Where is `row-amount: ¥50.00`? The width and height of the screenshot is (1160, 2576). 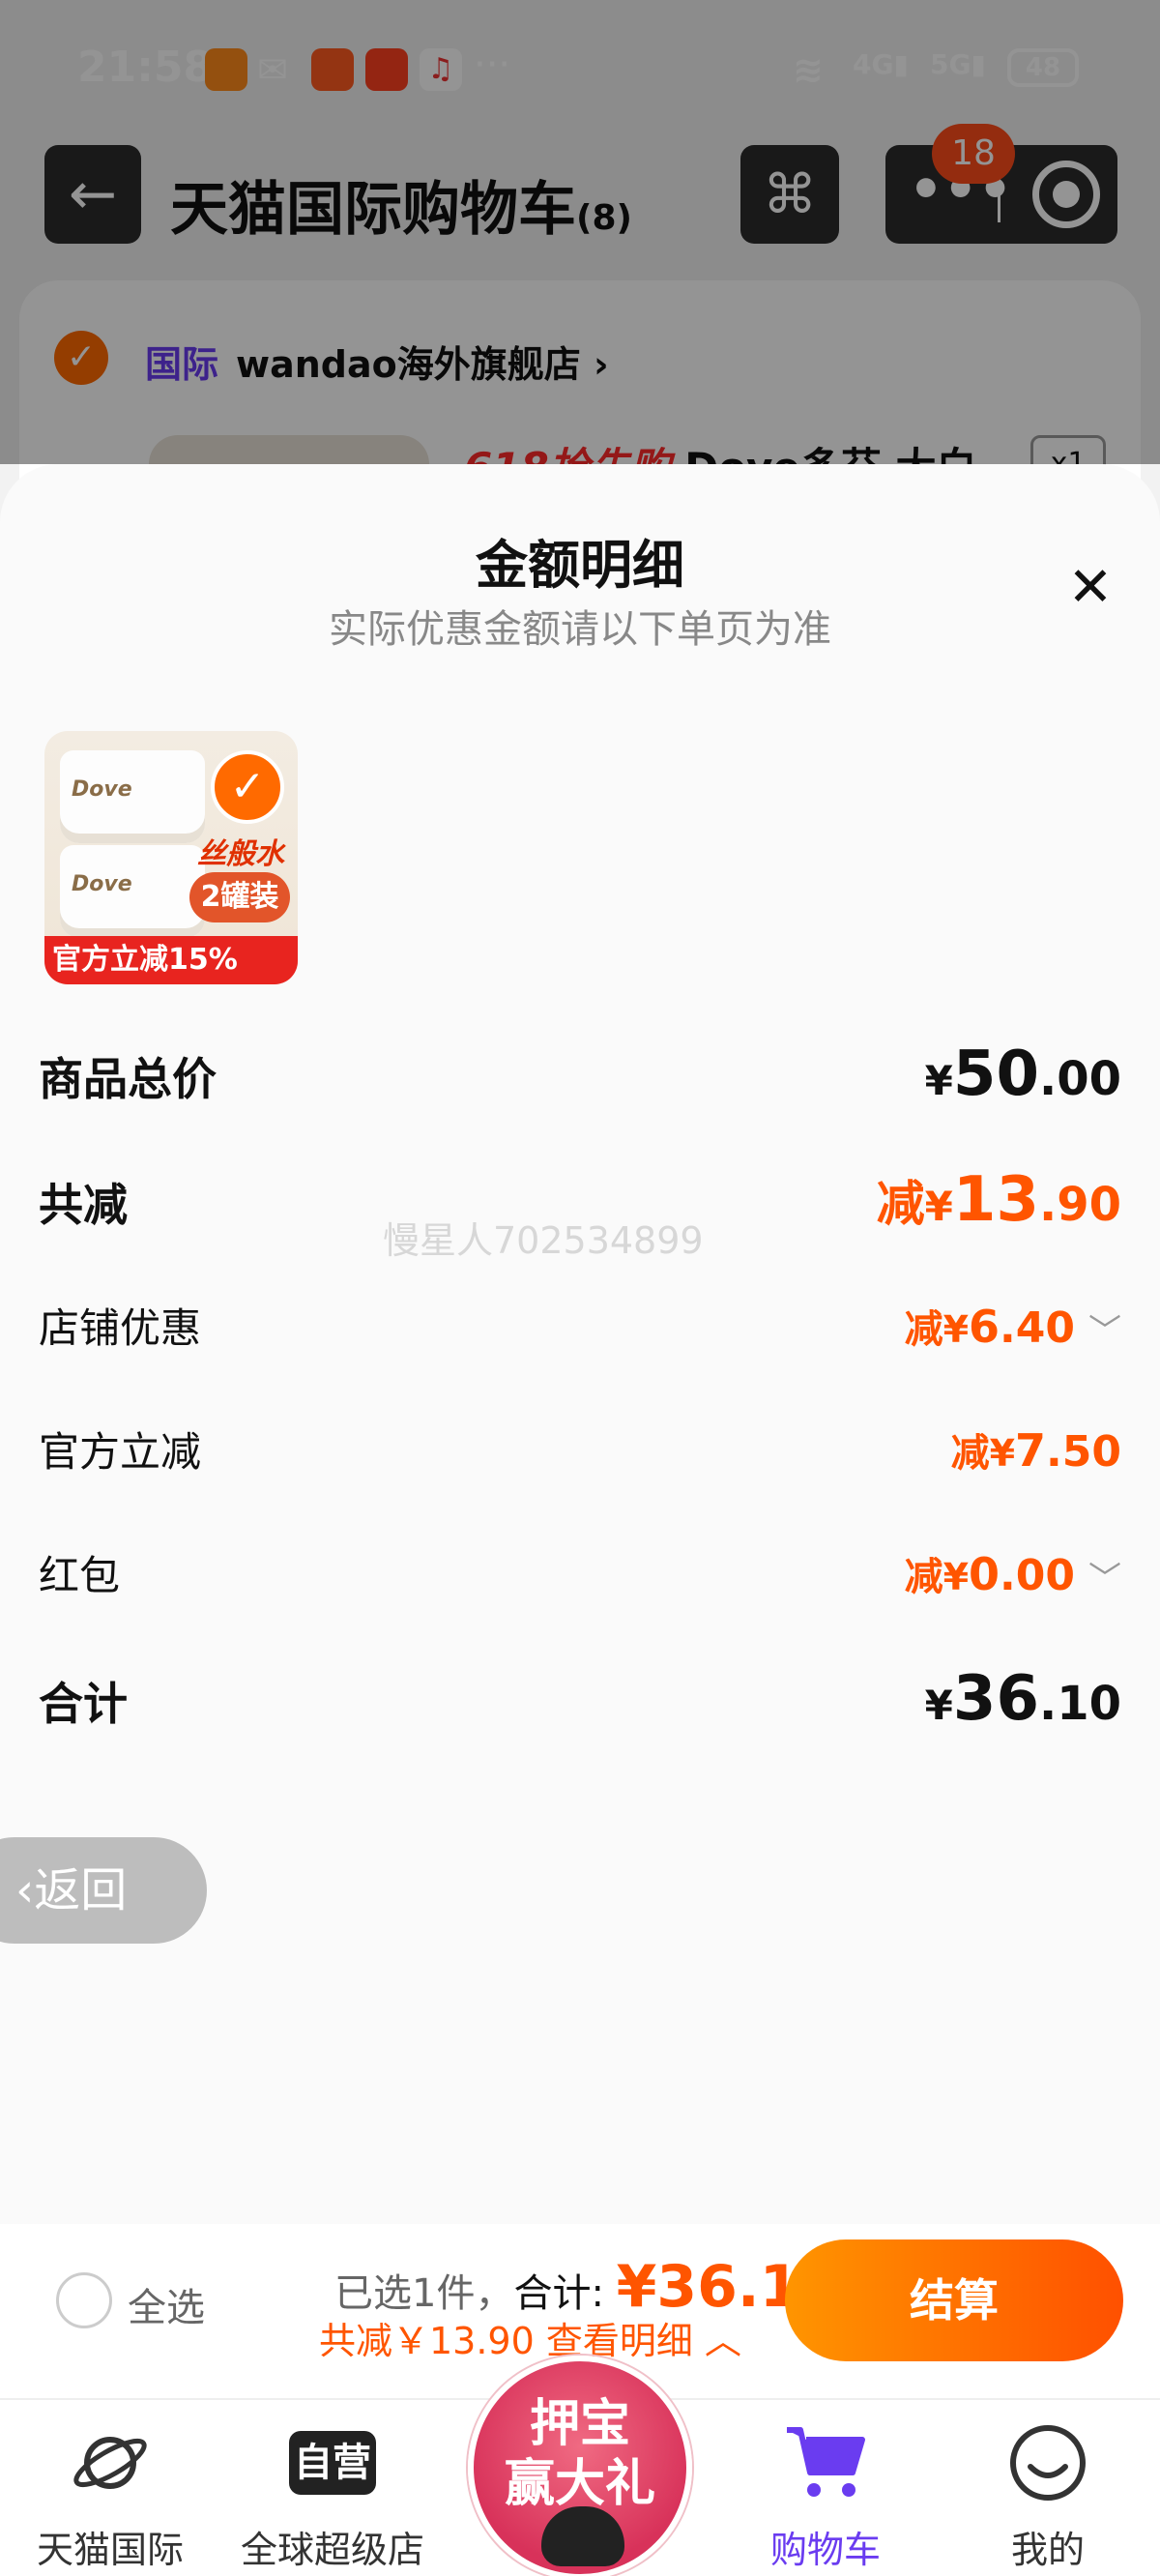 row-amount: ¥50.00 is located at coordinates (1023, 1074).